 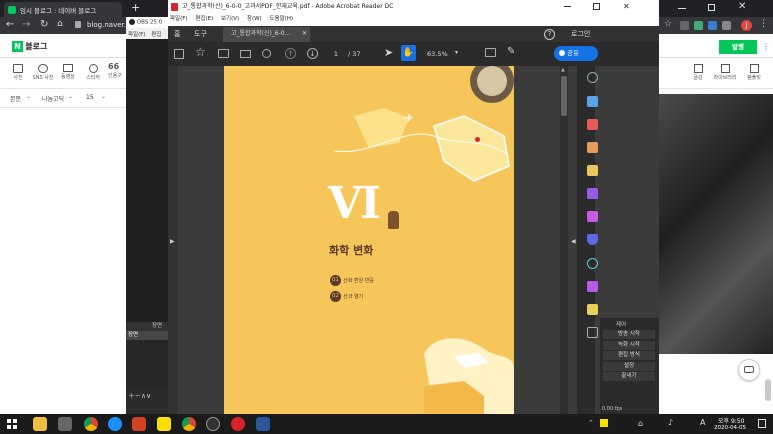 What do you see at coordinates (629, 376) in the screenshot?
I see `exit-button: 끝내기` at bounding box center [629, 376].